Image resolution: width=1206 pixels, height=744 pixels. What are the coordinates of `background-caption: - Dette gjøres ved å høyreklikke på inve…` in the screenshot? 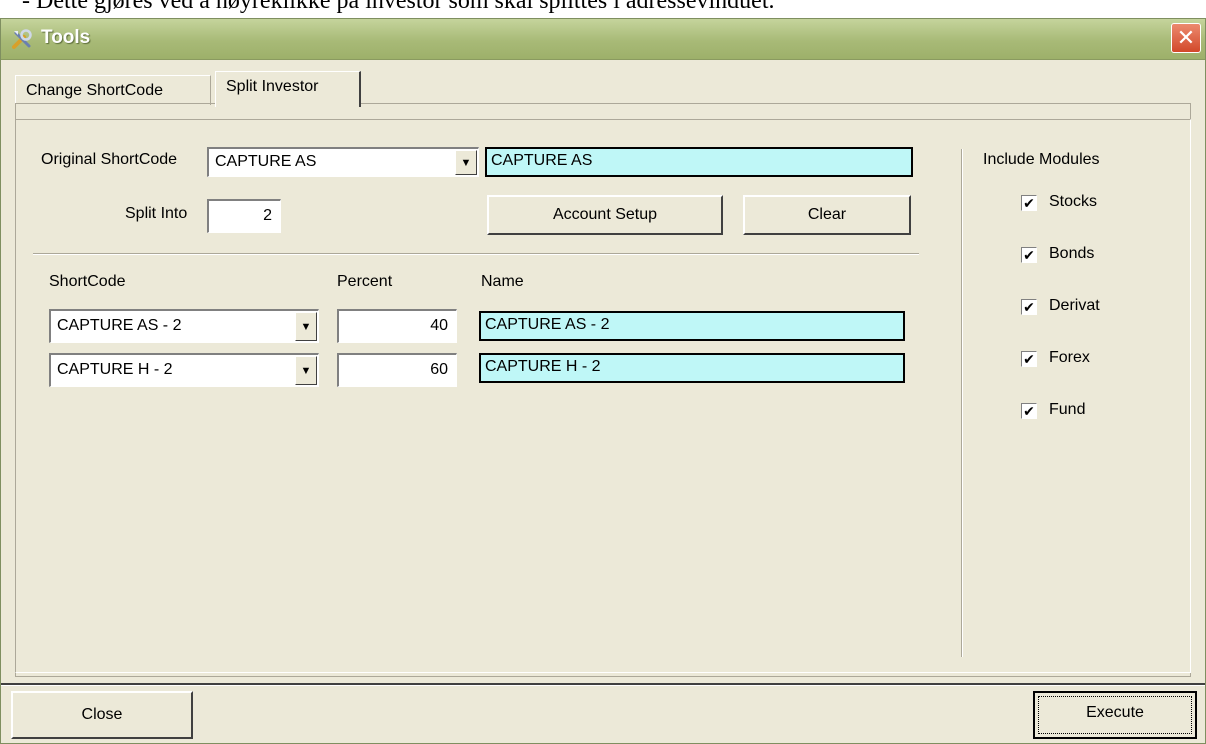 It's located at (398, 7).